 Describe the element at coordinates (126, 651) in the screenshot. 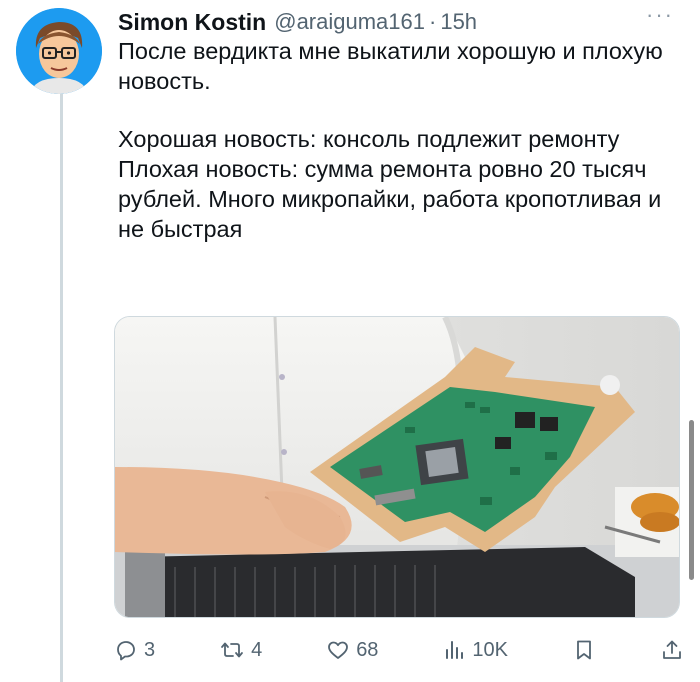

I see `reply-icon` at that location.